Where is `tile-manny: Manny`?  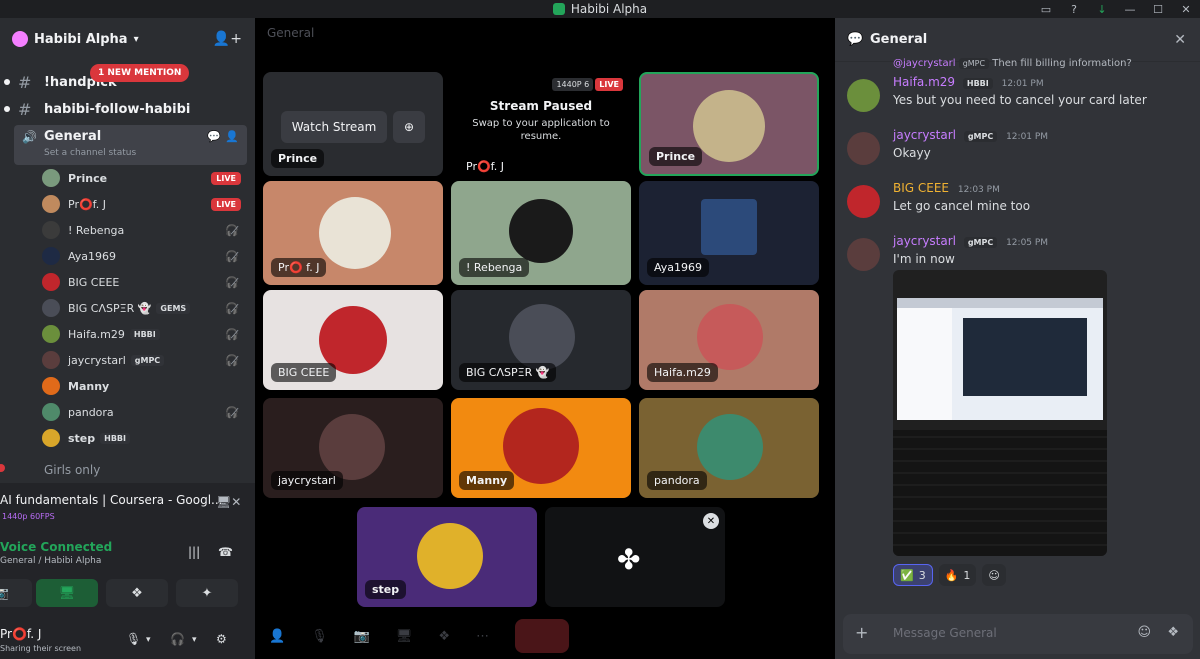
tile-manny: Manny is located at coordinates (541, 448).